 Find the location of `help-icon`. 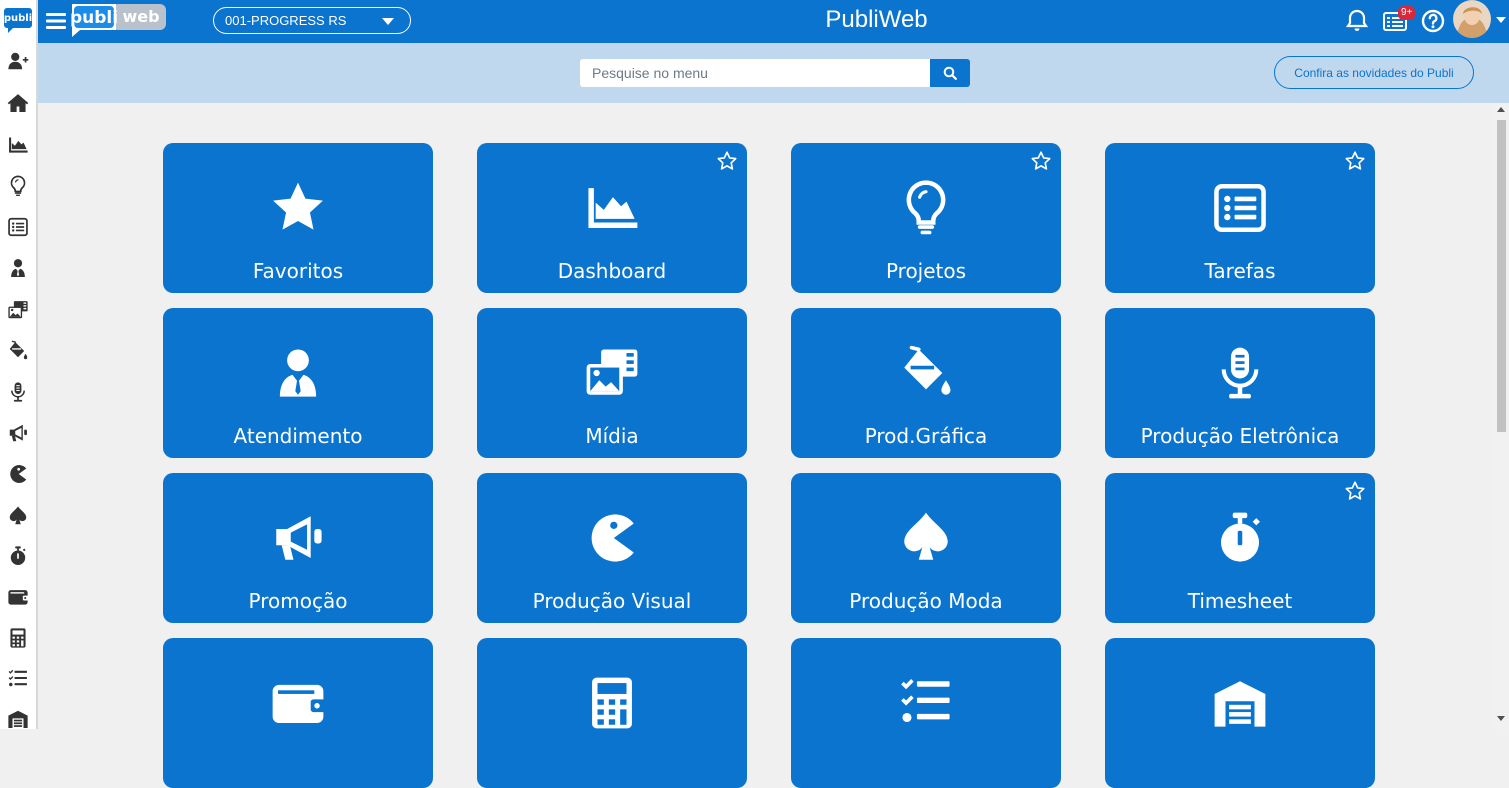

help-icon is located at coordinates (1433, 21).